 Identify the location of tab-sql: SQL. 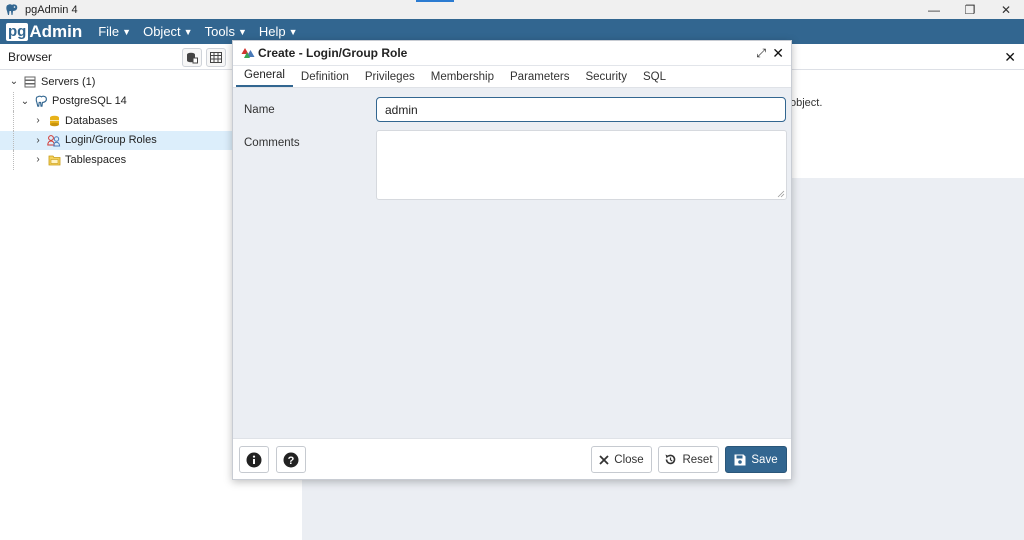
(654, 79).